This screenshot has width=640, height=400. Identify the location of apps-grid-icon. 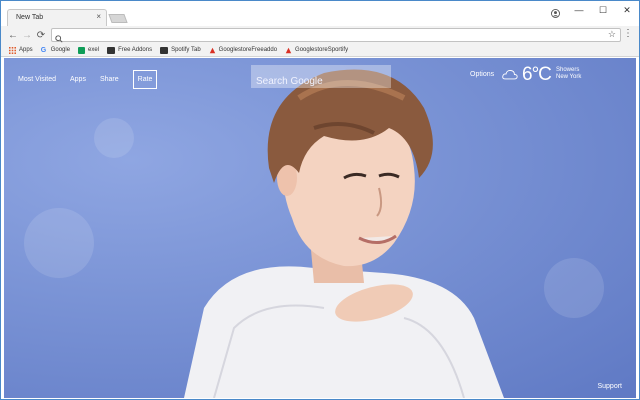
(12, 50).